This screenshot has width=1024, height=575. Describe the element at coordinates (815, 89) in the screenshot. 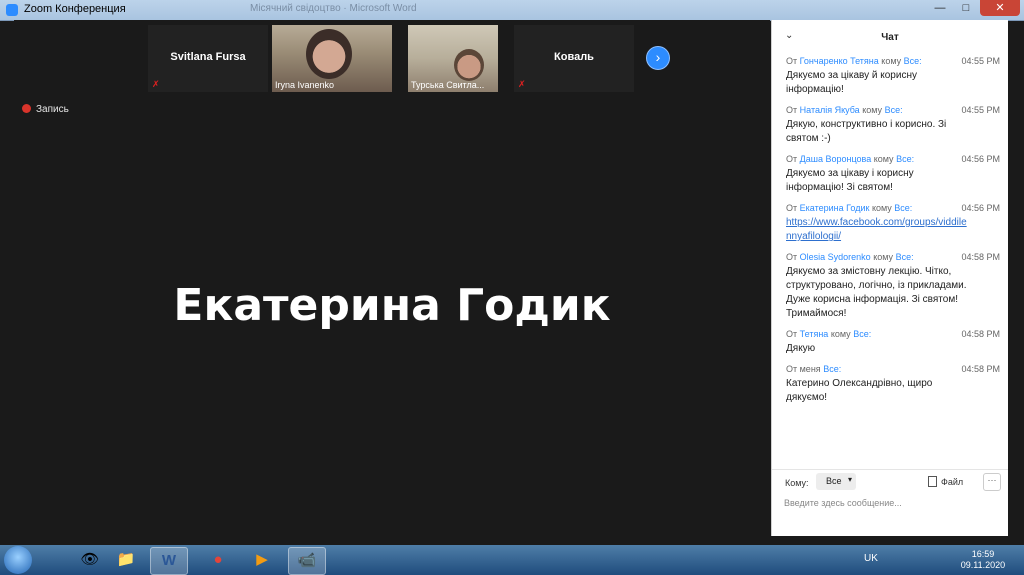

I see `msg-text: інформацію!` at that location.